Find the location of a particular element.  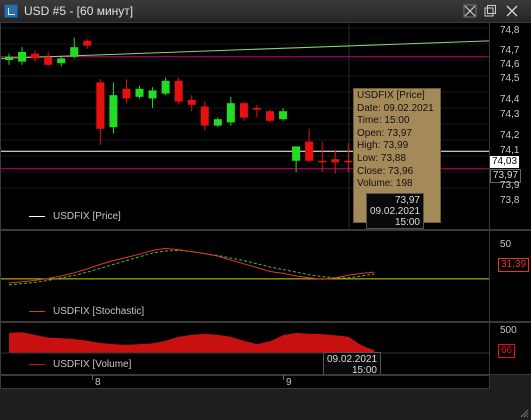

price-axis-label: 73,8 is located at coordinates (510, 200).